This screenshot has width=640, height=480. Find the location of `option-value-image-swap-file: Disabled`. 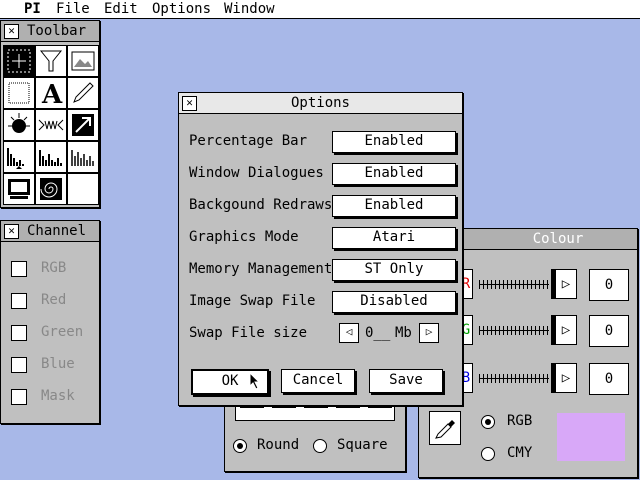

option-value-image-swap-file: Disabled is located at coordinates (394, 302).